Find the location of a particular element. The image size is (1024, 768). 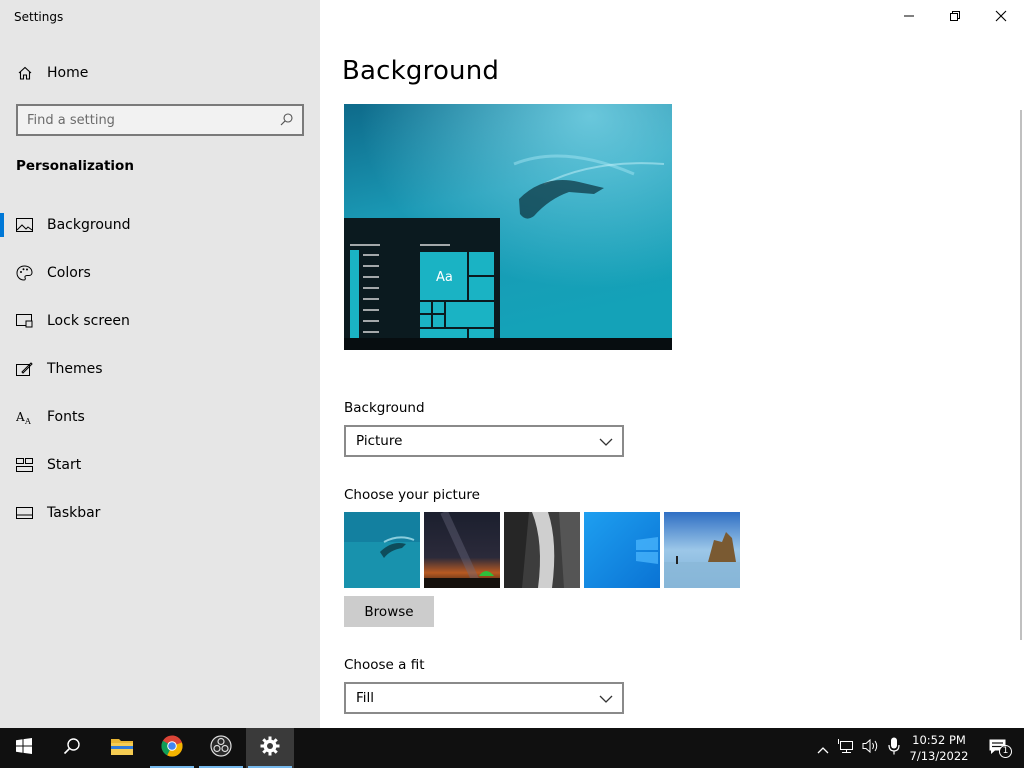

windows-logo-icon is located at coordinates (24, 748).